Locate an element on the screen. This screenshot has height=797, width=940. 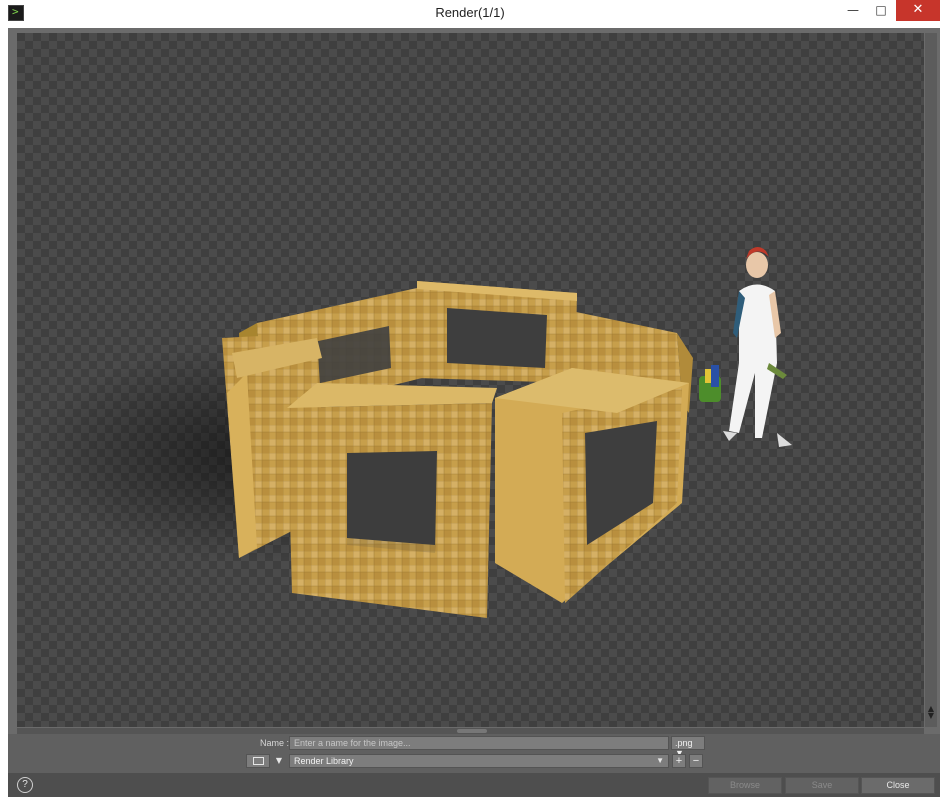
library-icon is located at coordinates (258, 761).